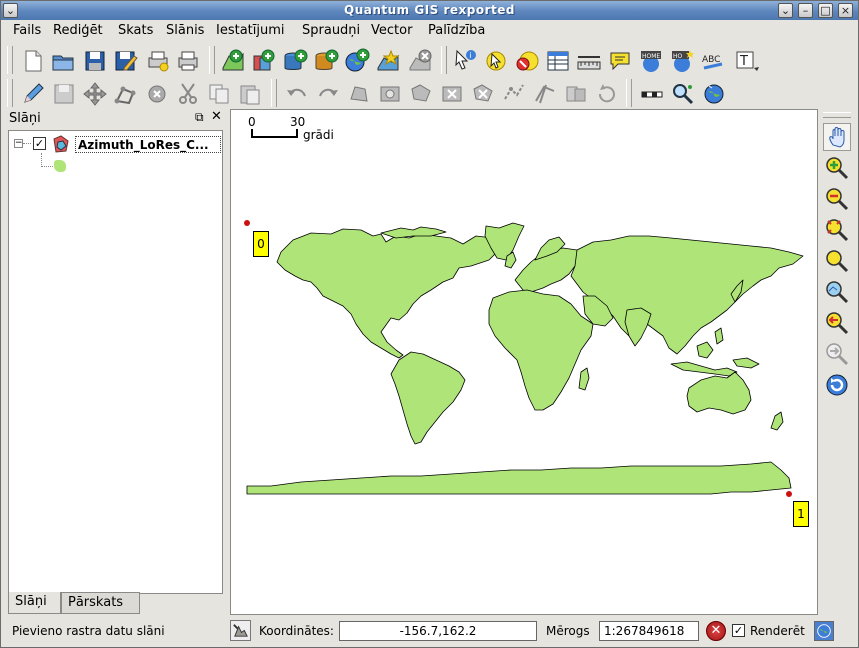 The width and height of the screenshot is (859, 648). What do you see at coordinates (805, 10) in the screenshot?
I see `help-button: –` at bounding box center [805, 10].